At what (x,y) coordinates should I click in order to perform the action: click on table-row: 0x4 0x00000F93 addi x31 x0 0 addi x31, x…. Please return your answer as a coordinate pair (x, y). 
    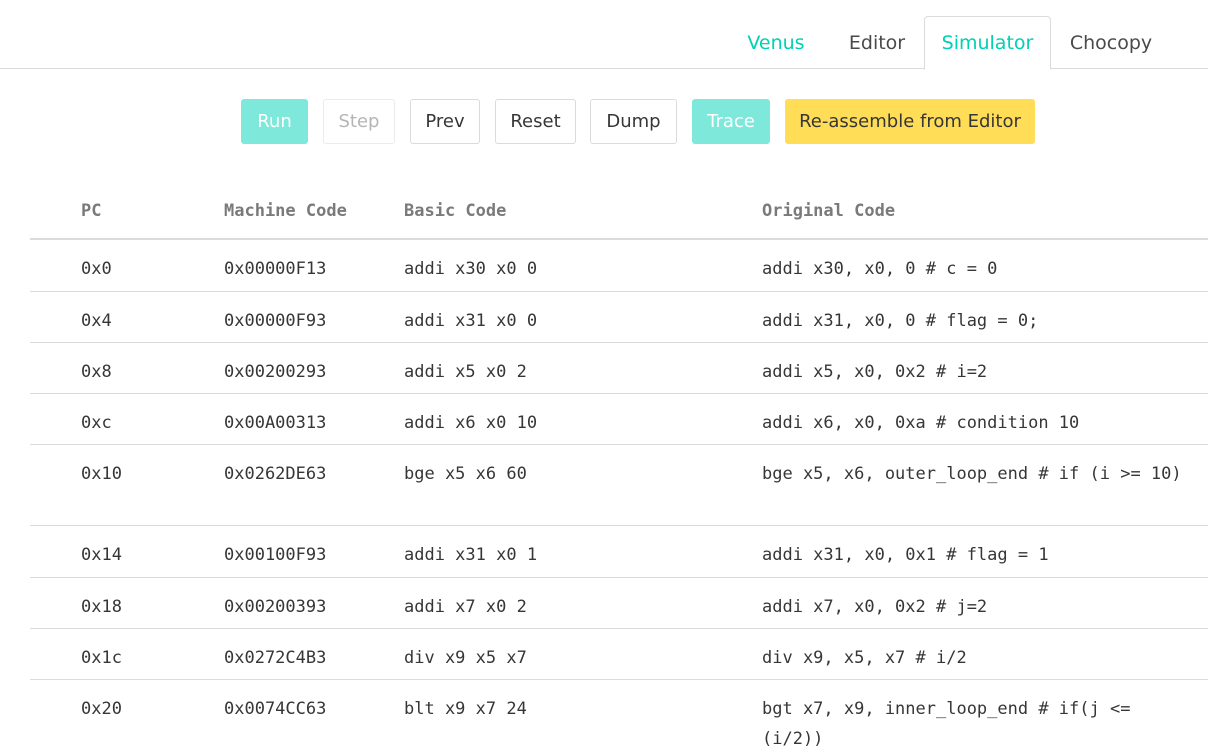
    Looking at the image, I should click on (619, 317).